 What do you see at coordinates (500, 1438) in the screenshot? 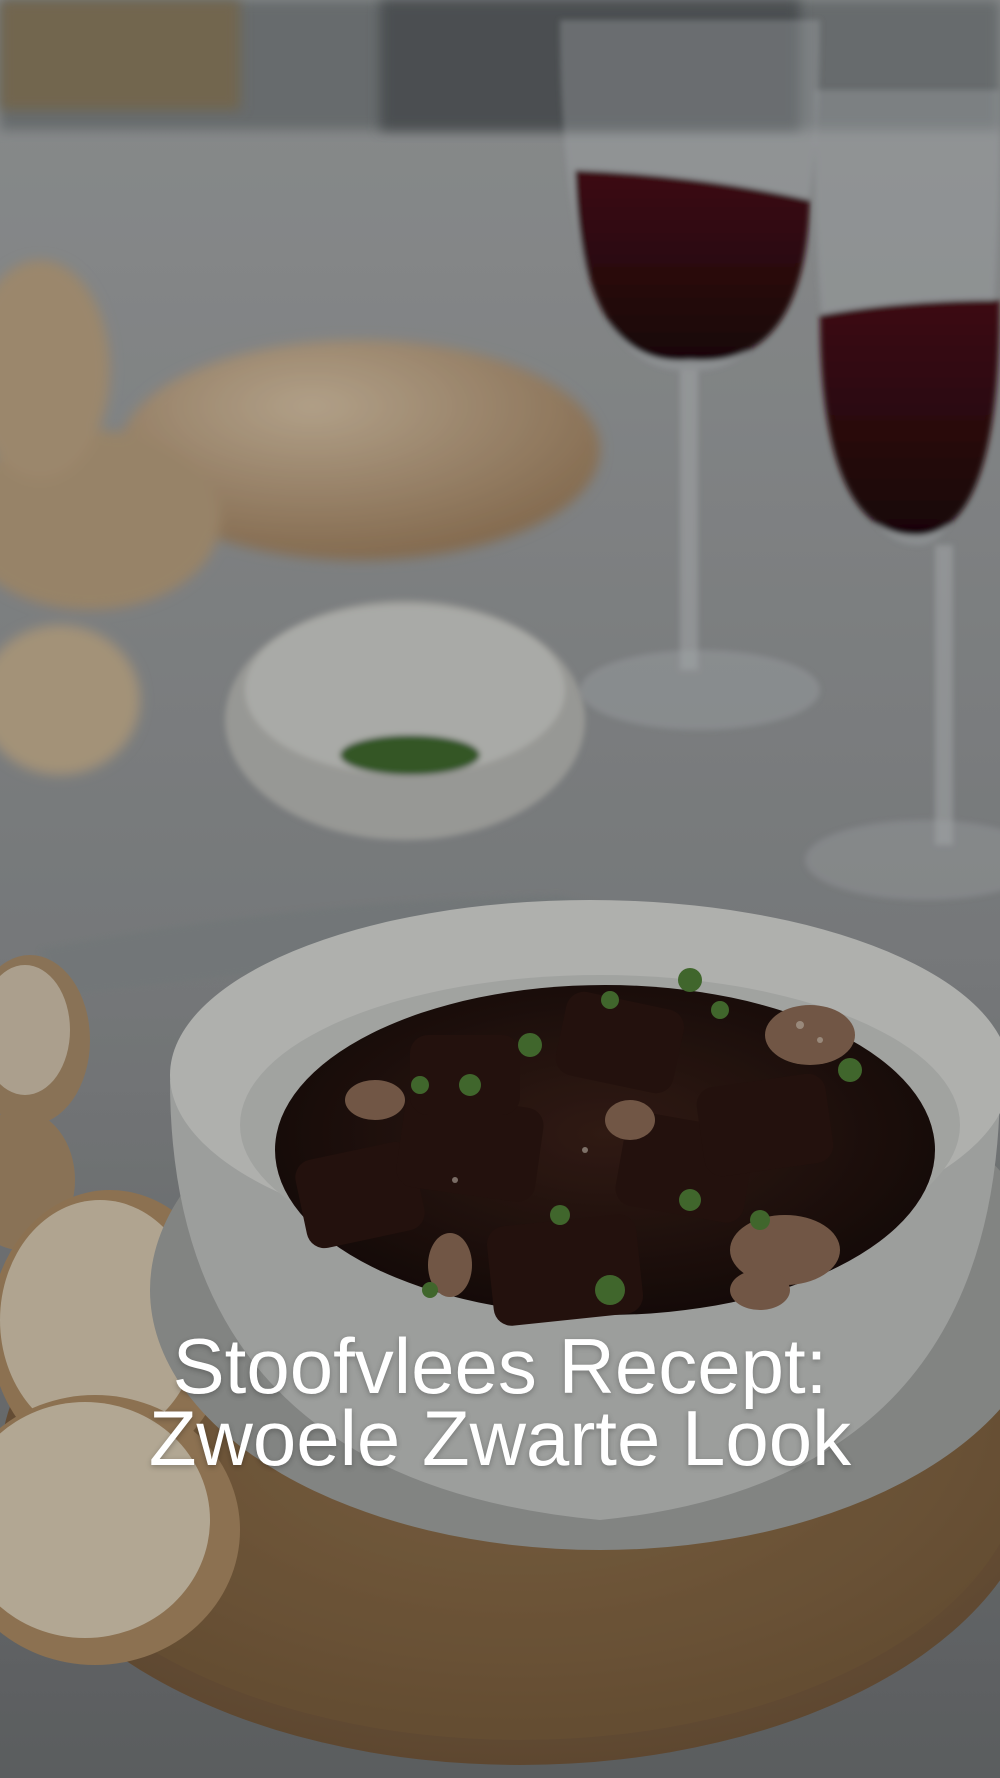
I see `recipe-title-line-2: Zwoele Zwarte Look` at bounding box center [500, 1438].